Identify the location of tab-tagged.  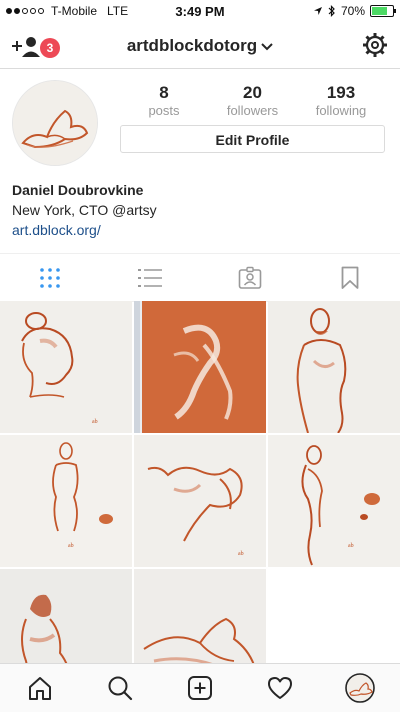
(250, 277).